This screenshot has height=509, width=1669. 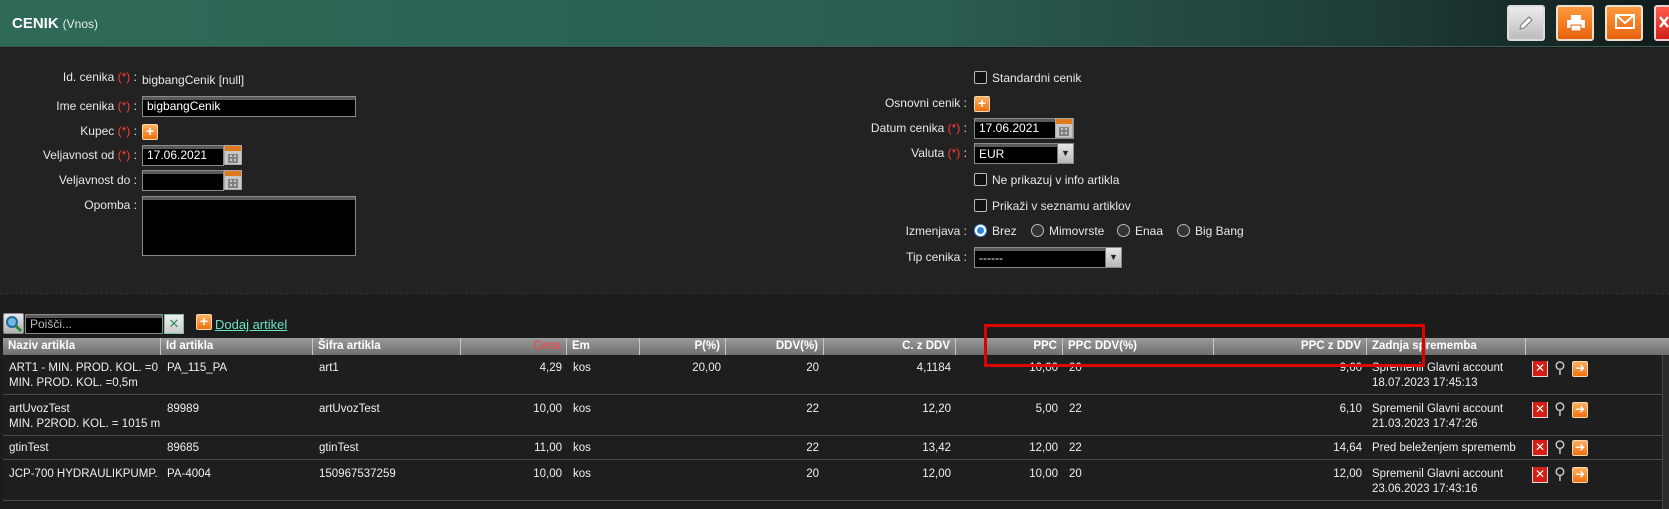 What do you see at coordinates (1037, 230) in the screenshot?
I see `izmenjava-radio-mimovrste` at bounding box center [1037, 230].